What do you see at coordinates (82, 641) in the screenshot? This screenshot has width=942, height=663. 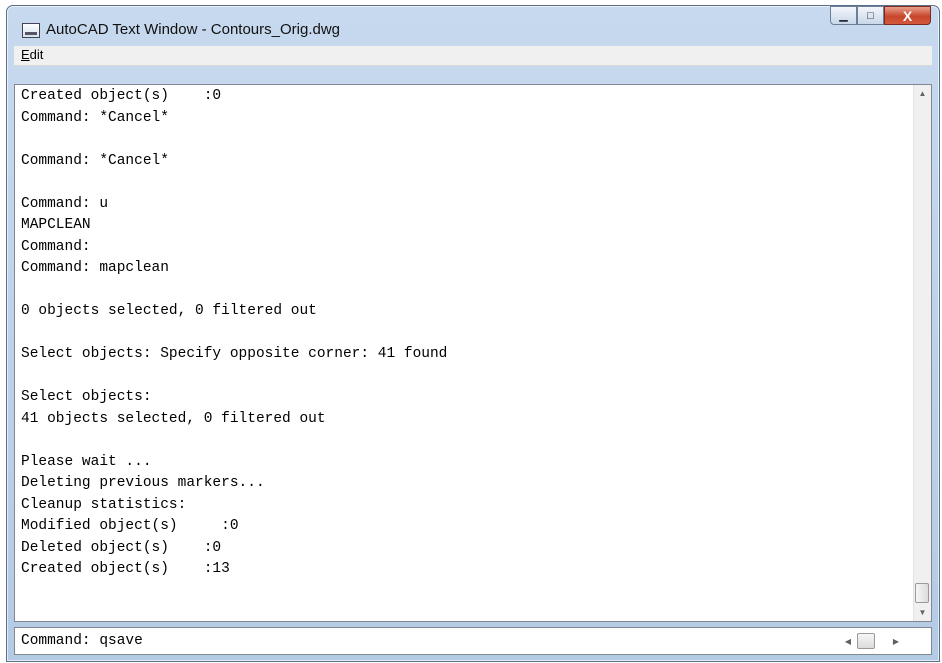 I see `command-input: Command: qsave` at bounding box center [82, 641].